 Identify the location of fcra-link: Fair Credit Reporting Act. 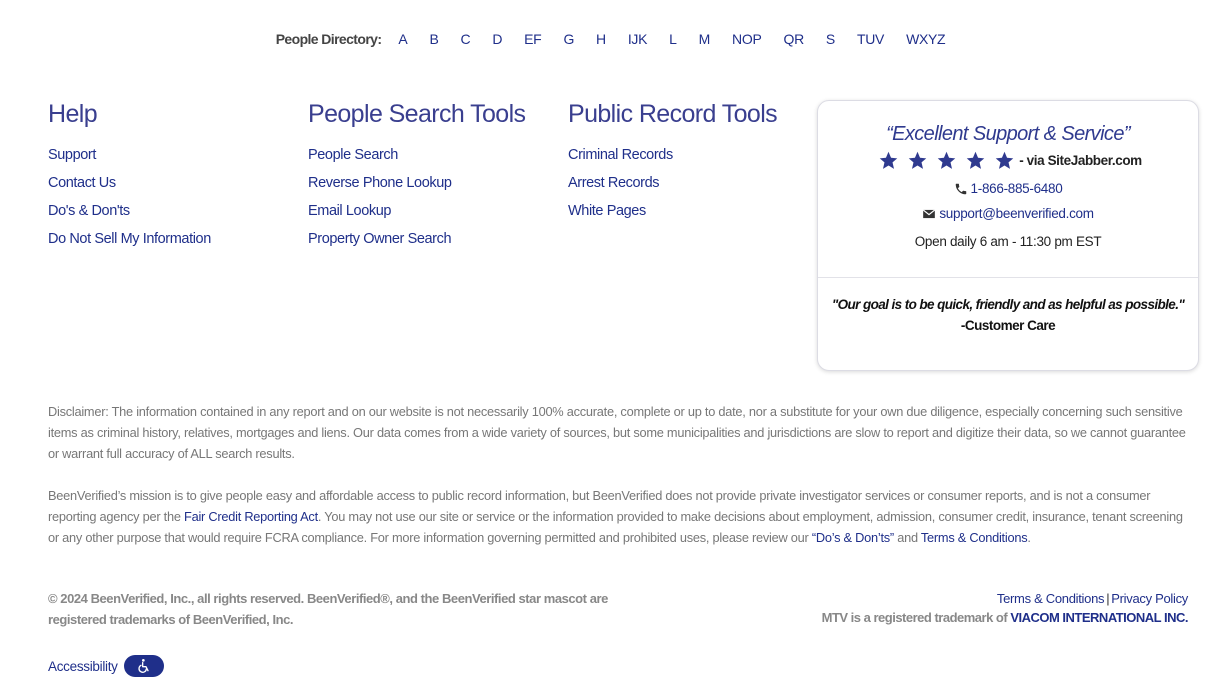
(251, 516).